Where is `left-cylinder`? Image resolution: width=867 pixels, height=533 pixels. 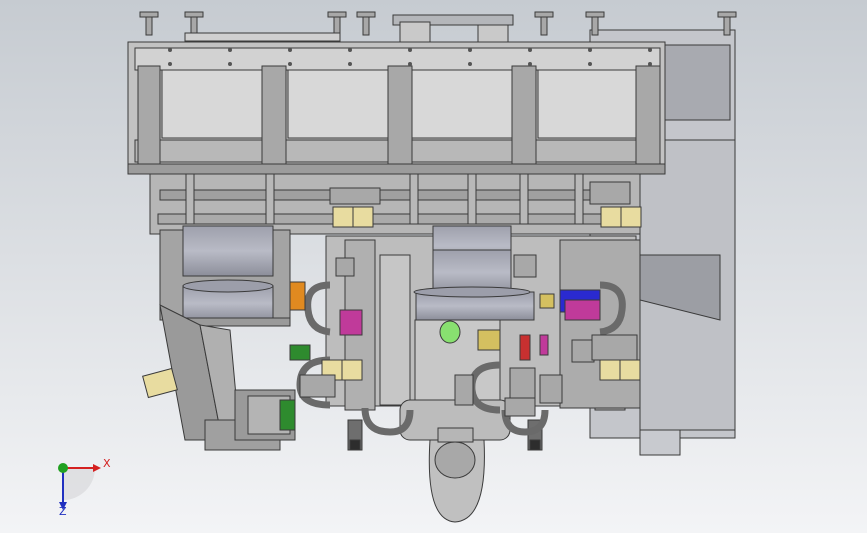
left-cylinder is located at coordinates (230, 276).